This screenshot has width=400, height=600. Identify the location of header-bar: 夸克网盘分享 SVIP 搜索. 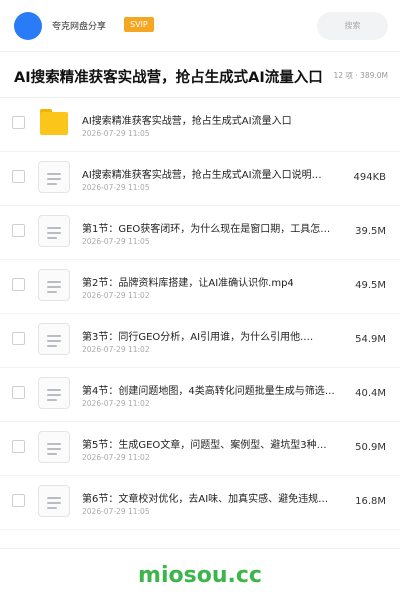
(200, 26).